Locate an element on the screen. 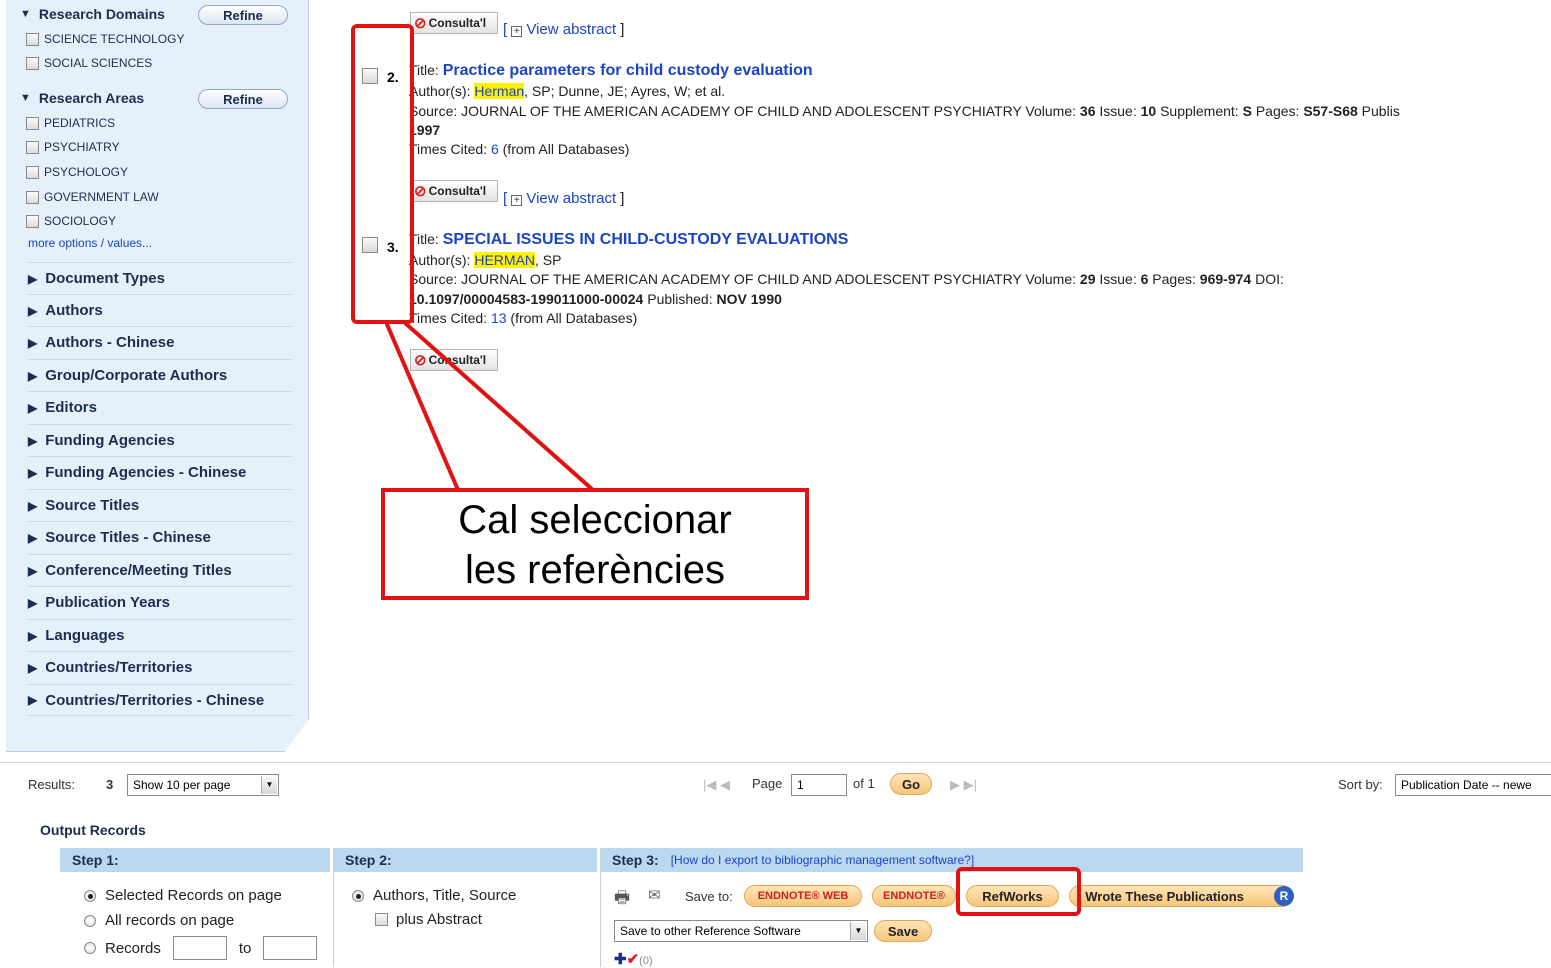 The width and height of the screenshot is (1551, 968). save-button: Save is located at coordinates (903, 931).